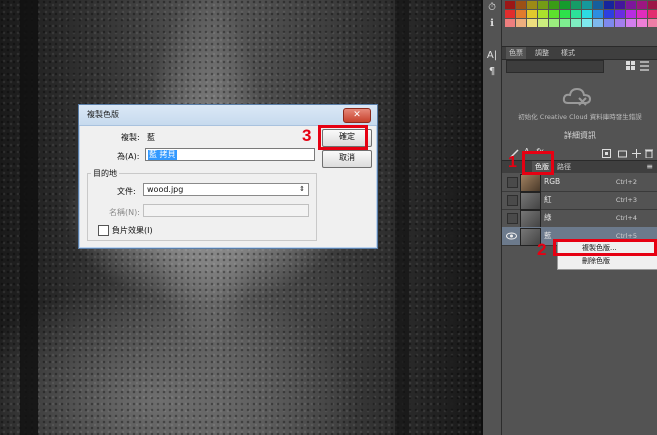 This screenshot has width=657, height=435. What do you see at coordinates (607, 261) in the screenshot?
I see `menu-item-delete-channel: 刪除色版` at bounding box center [607, 261].